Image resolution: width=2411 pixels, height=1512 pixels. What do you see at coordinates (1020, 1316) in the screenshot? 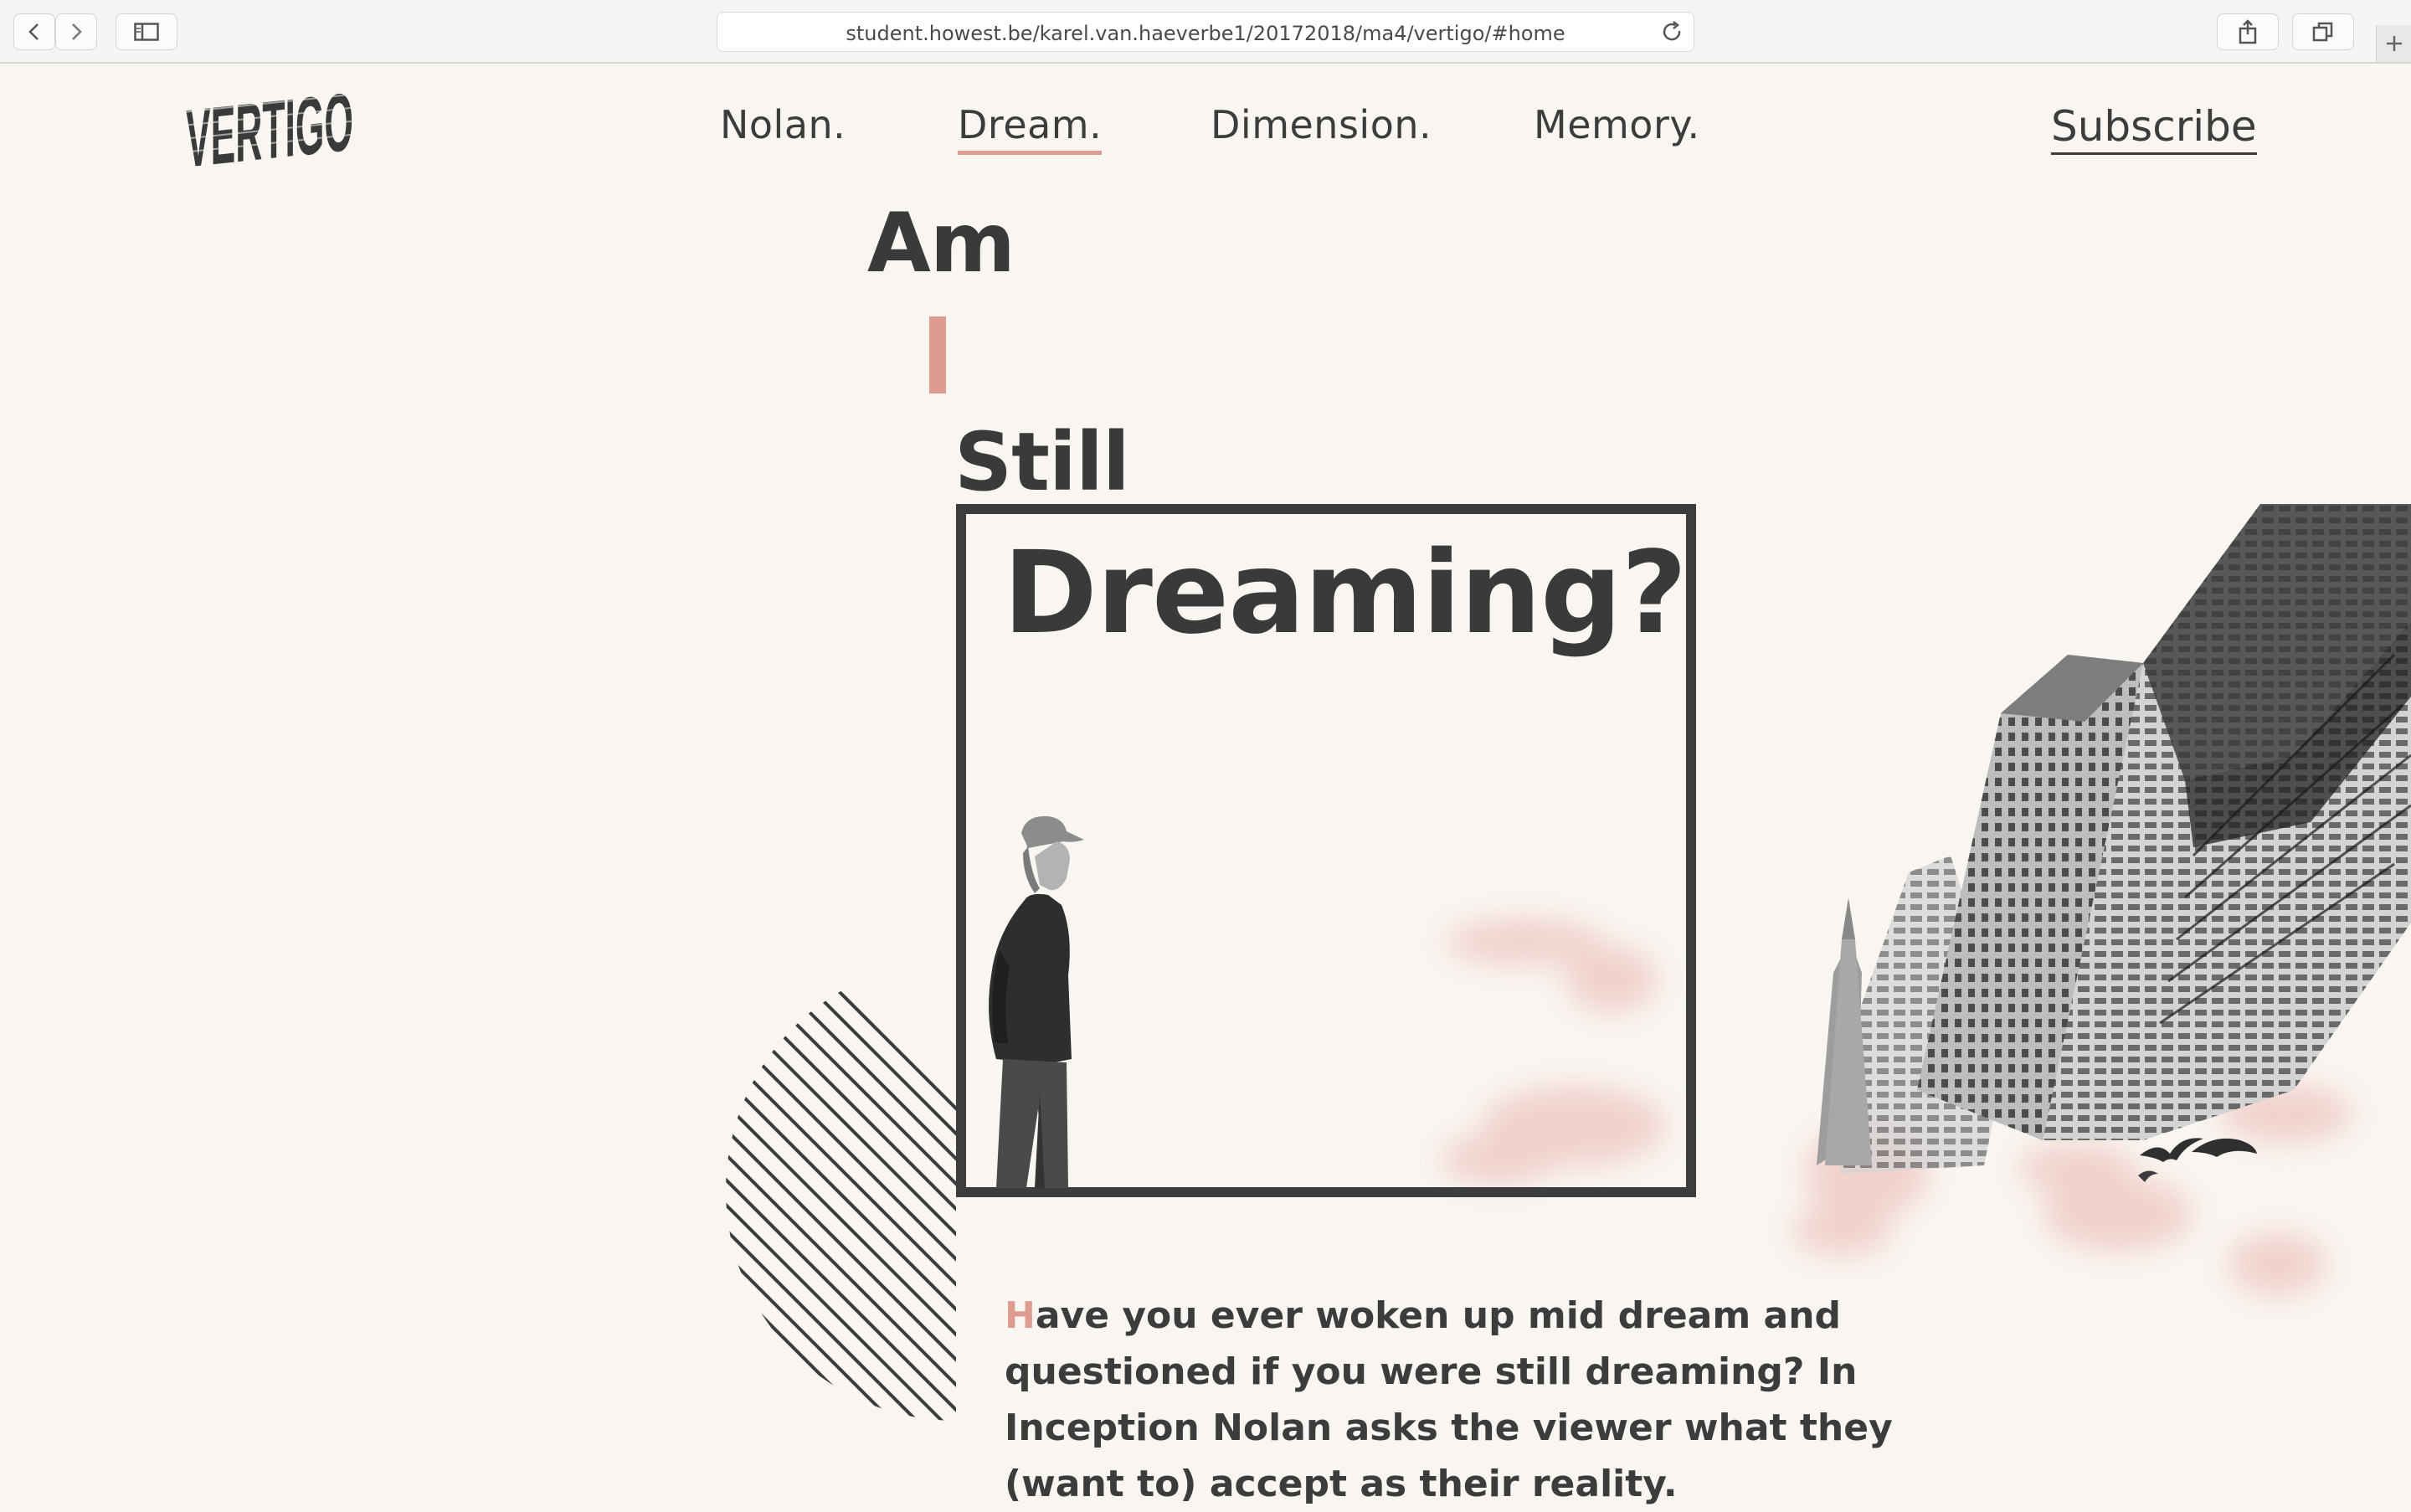
I see `intro-drop-initial: H` at bounding box center [1020, 1316].